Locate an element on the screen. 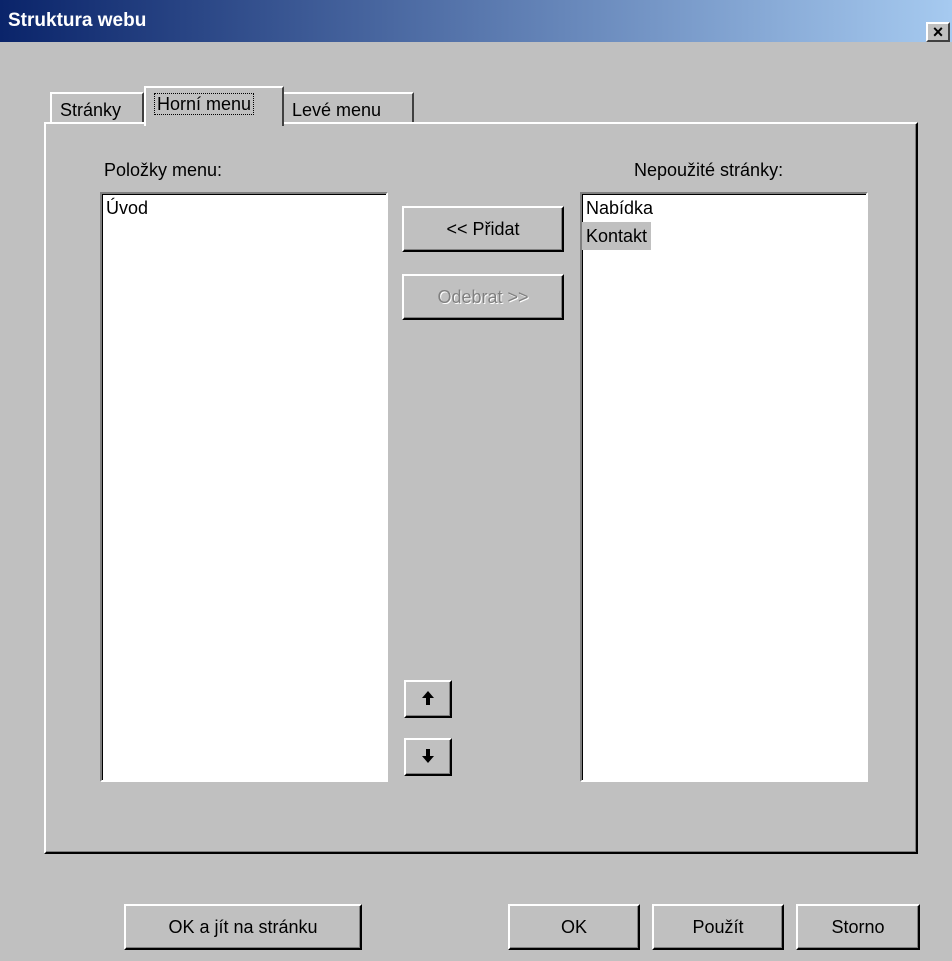  ok-and-go-button: OK a jít na stránku is located at coordinates (243, 927).